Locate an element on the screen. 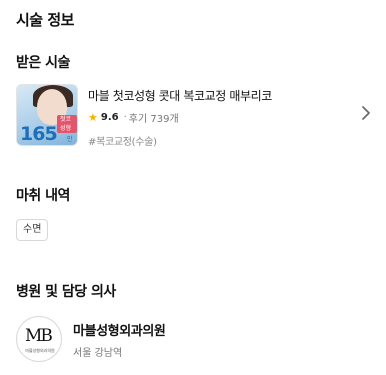 The height and width of the screenshot is (375, 386). chevron-right-icon is located at coordinates (366, 113).